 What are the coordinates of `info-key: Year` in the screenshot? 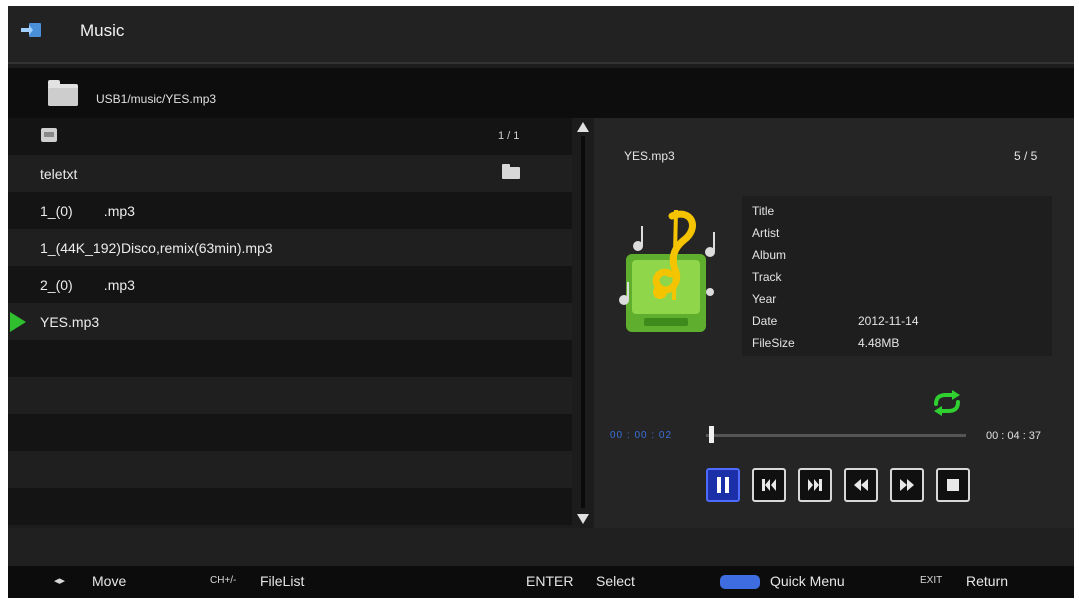 It's located at (764, 299).